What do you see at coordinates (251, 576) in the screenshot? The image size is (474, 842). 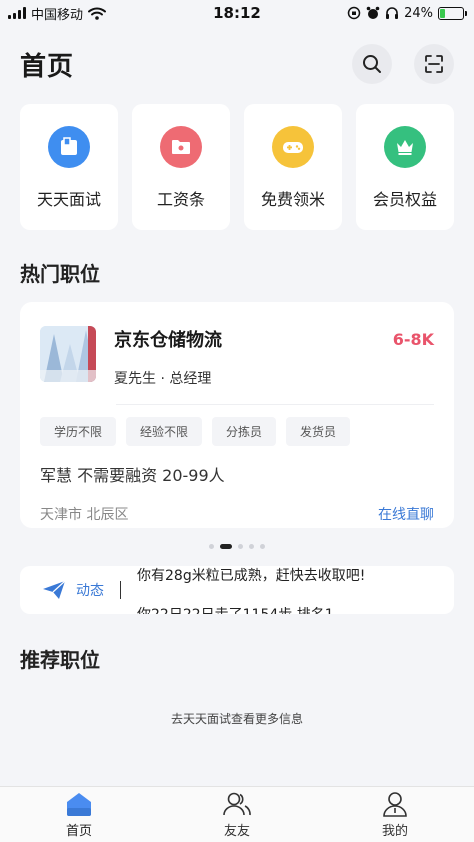 I see `feed-message: 你有28g米粒已成熟，赶快去收取吧!` at bounding box center [251, 576].